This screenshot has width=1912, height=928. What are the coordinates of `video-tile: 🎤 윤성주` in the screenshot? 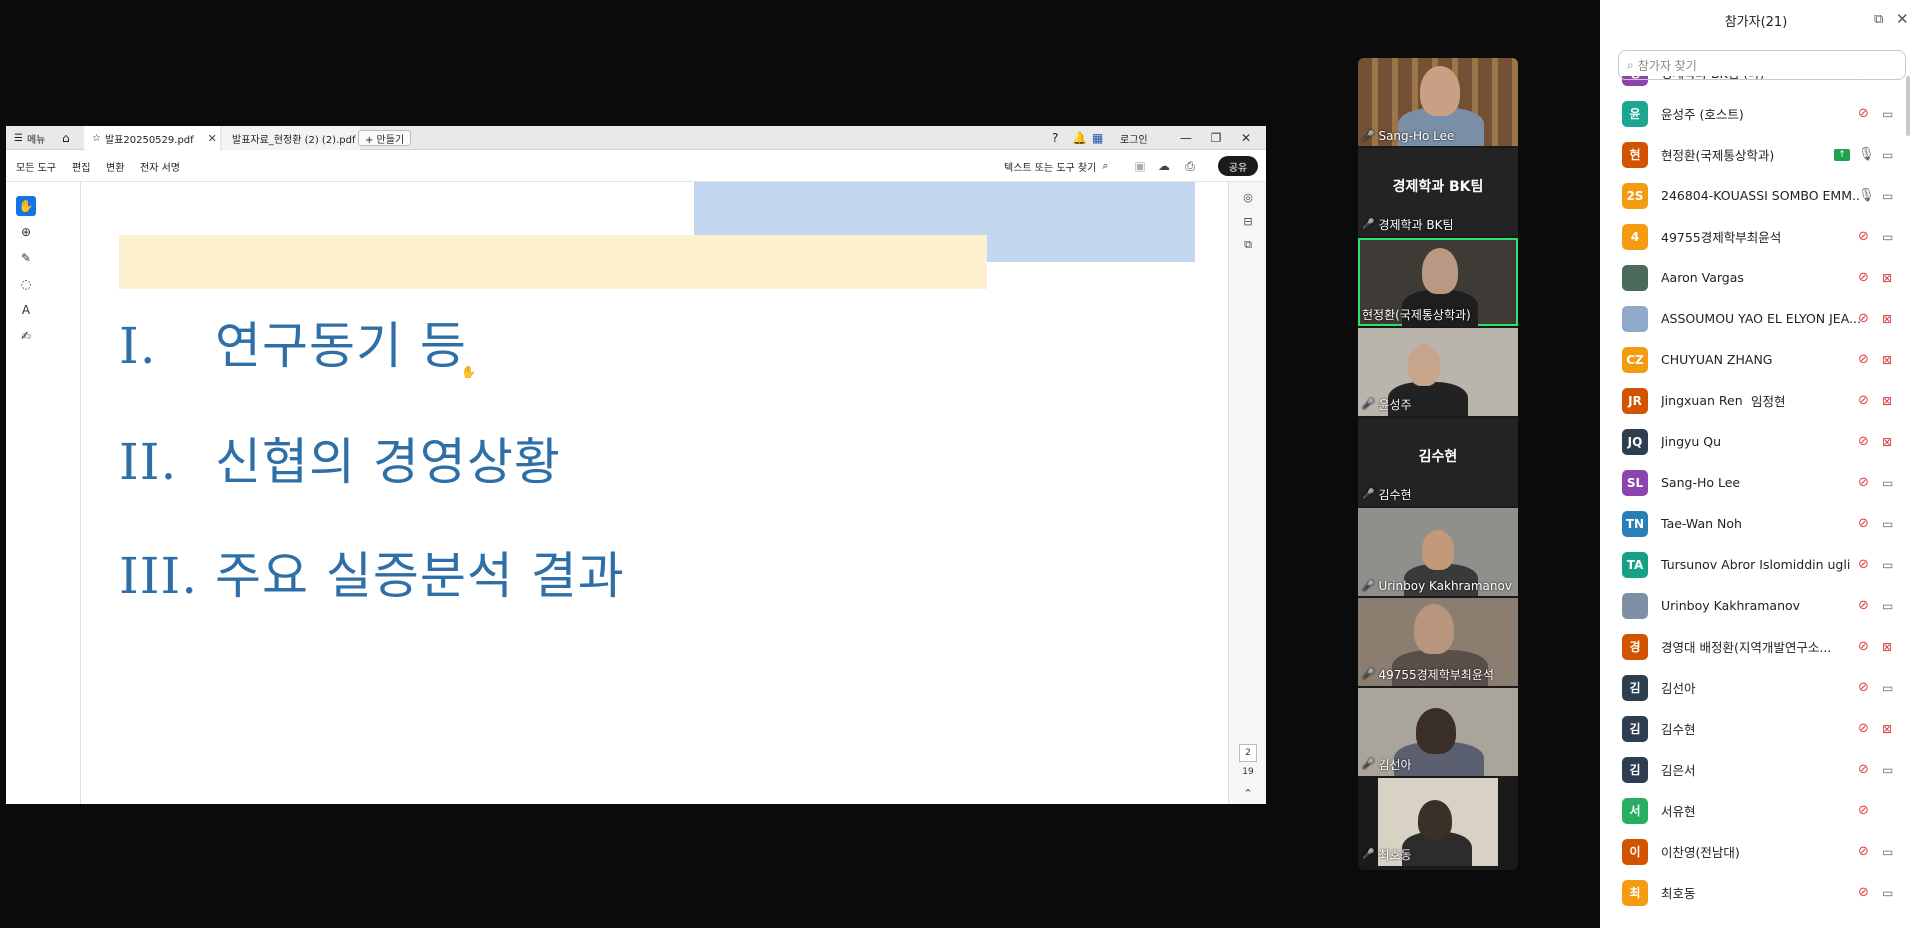 It's located at (1438, 372).